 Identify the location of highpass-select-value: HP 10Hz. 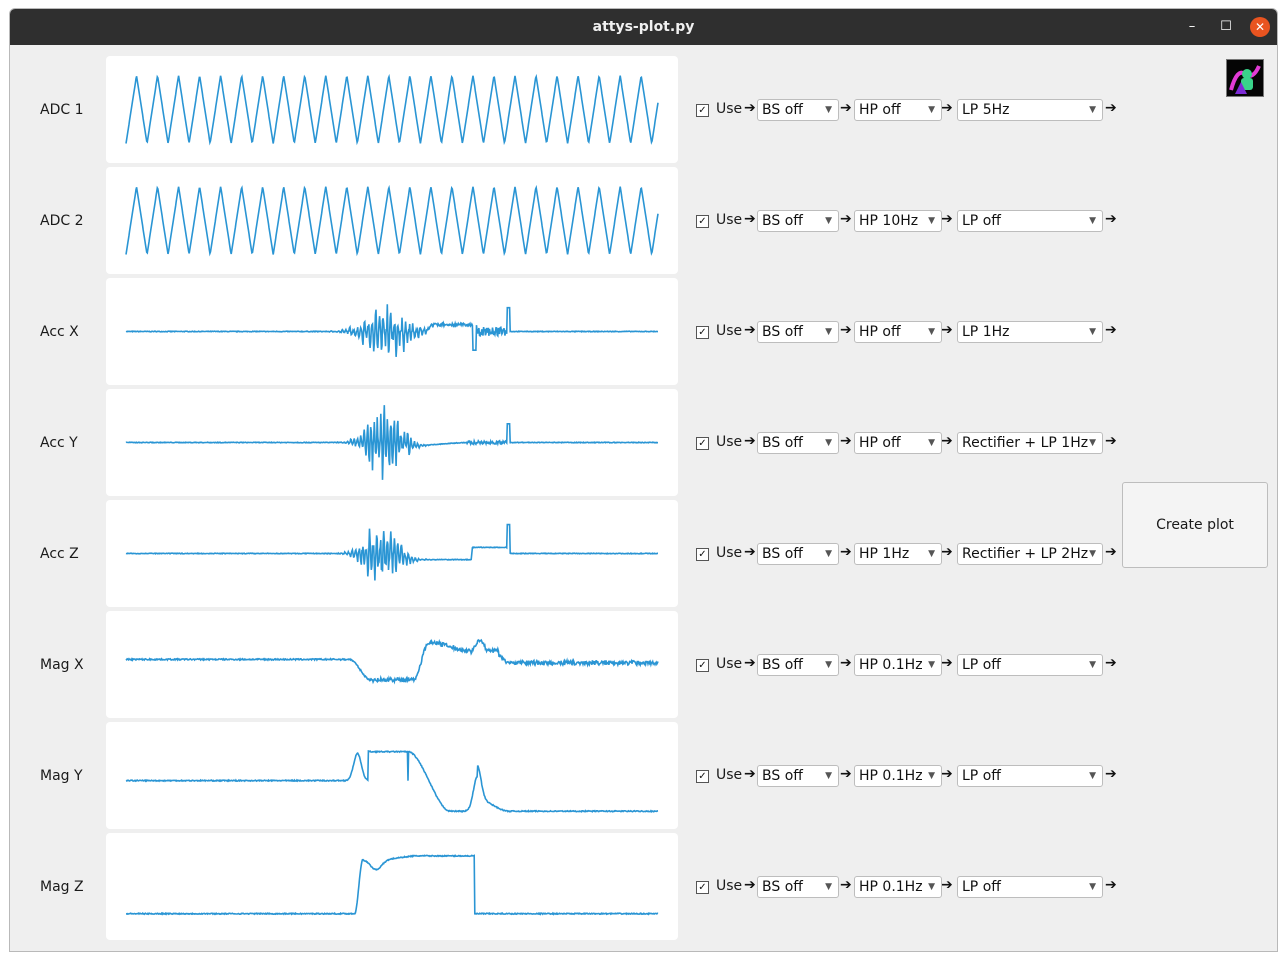
(889, 221).